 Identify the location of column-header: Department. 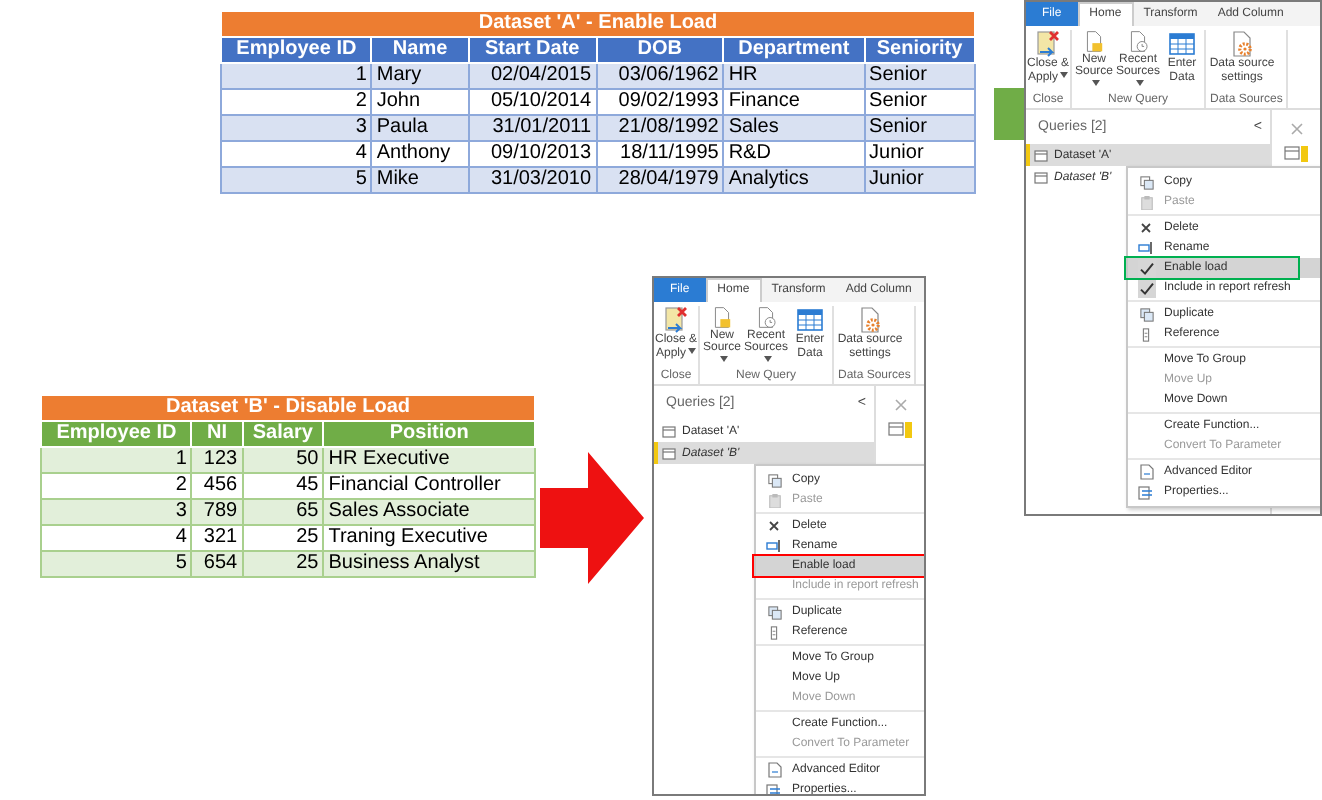
(794, 50).